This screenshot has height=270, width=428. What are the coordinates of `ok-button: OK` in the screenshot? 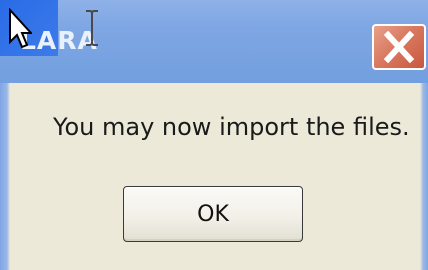 It's located at (213, 214).